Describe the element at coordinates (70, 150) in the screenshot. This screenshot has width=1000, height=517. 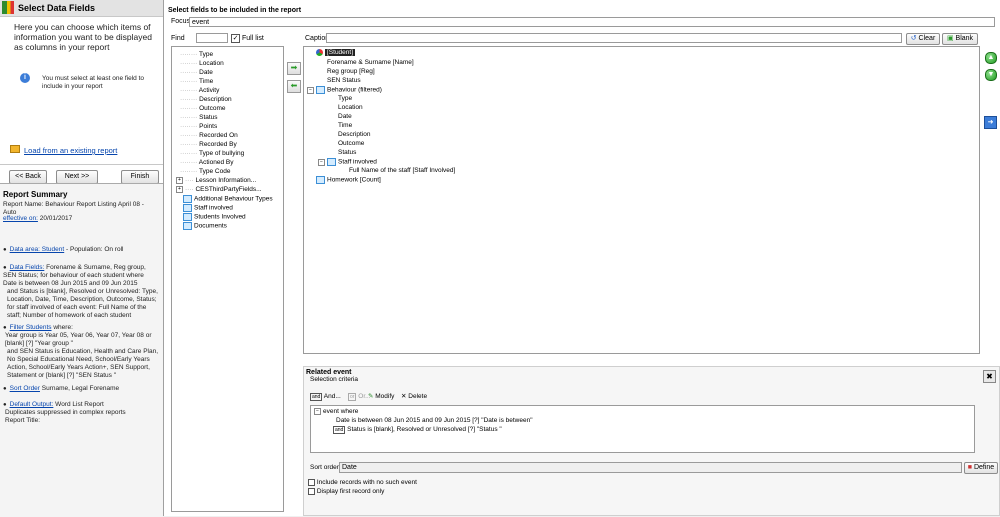
I see `load-existing-report-link: Load from an existing report` at that location.